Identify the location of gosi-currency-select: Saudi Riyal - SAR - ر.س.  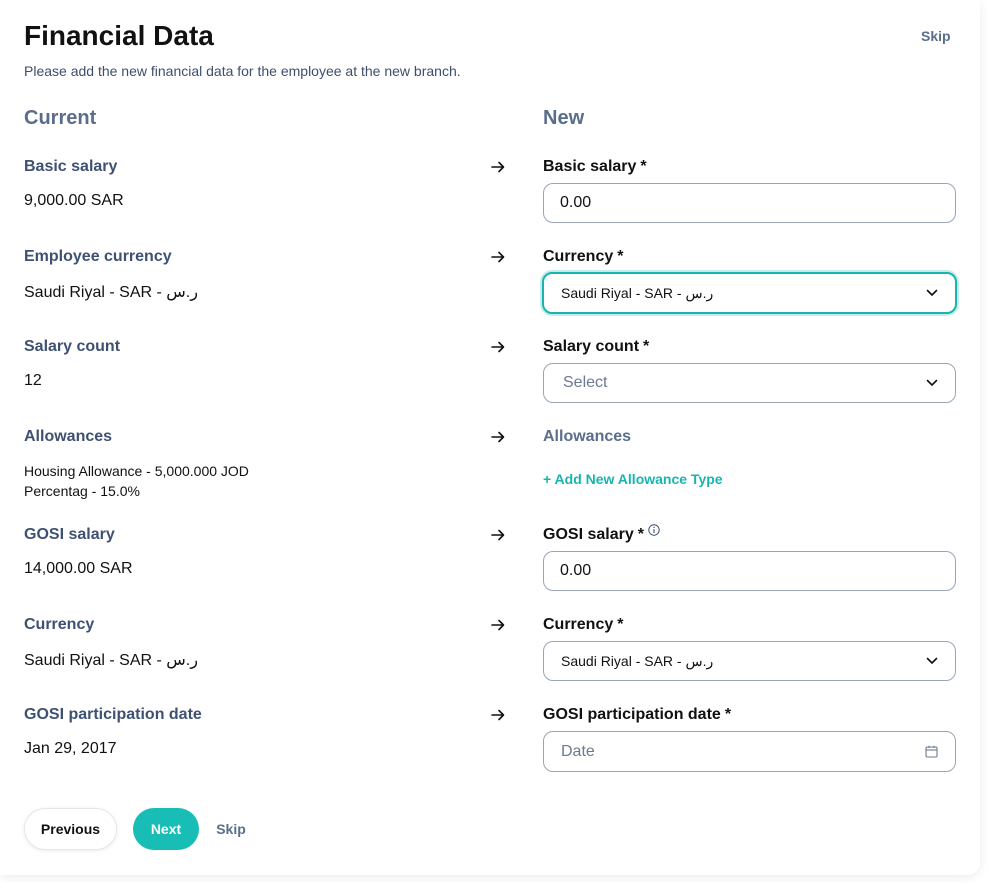
(749, 661).